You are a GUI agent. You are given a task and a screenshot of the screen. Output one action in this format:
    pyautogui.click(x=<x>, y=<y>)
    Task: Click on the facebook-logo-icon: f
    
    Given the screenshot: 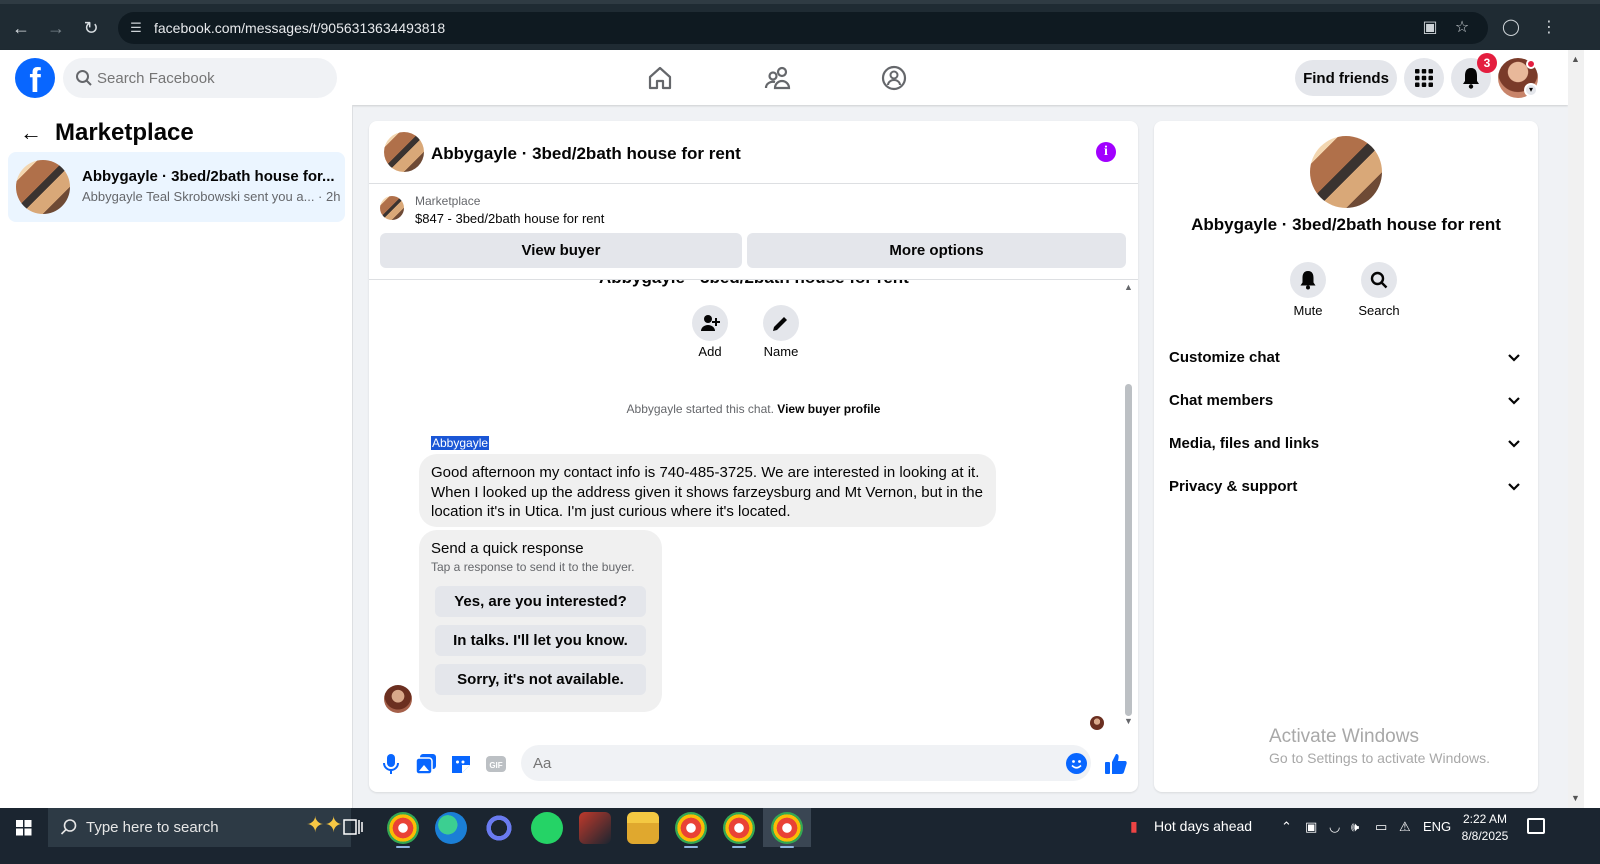 What is the action you would take?
    pyautogui.click(x=35, y=78)
    